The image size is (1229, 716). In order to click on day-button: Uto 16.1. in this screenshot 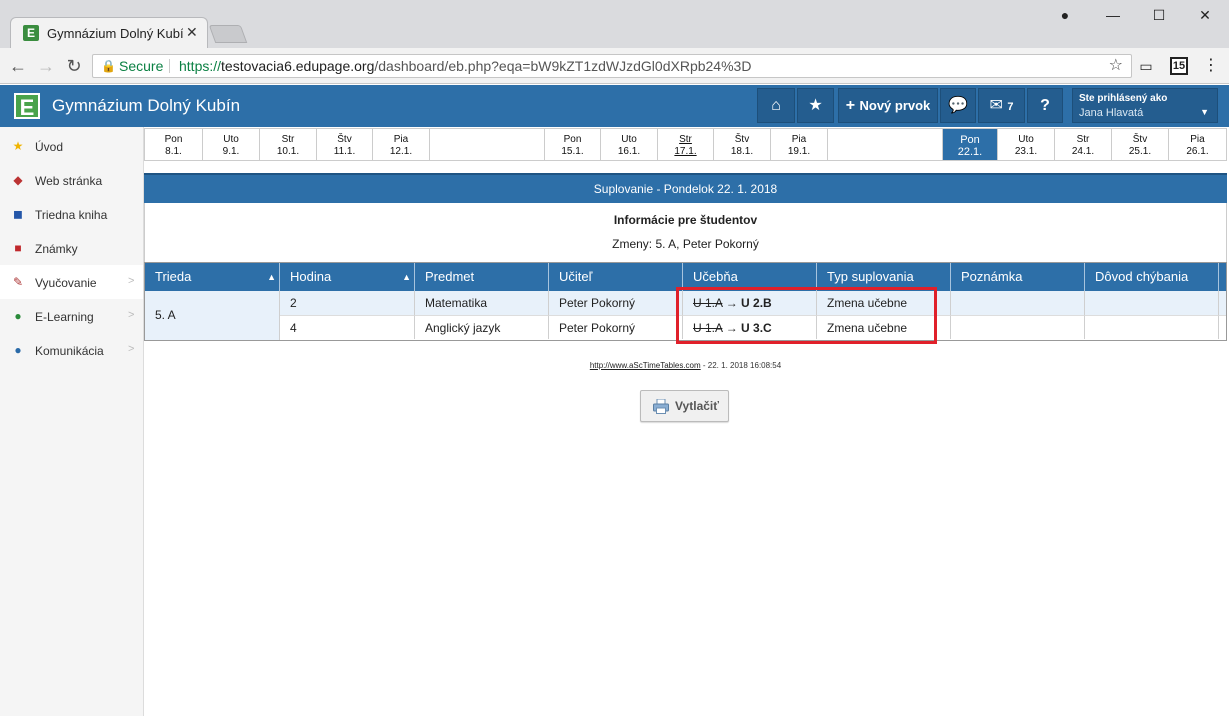, I will do `click(629, 144)`.